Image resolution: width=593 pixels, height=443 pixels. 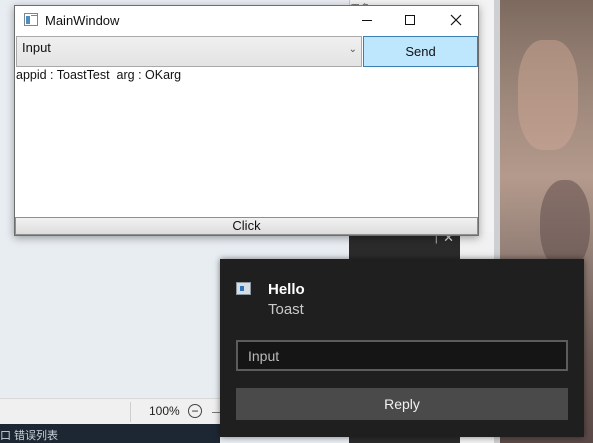 I want to click on send-button: Send, so click(x=420, y=51).